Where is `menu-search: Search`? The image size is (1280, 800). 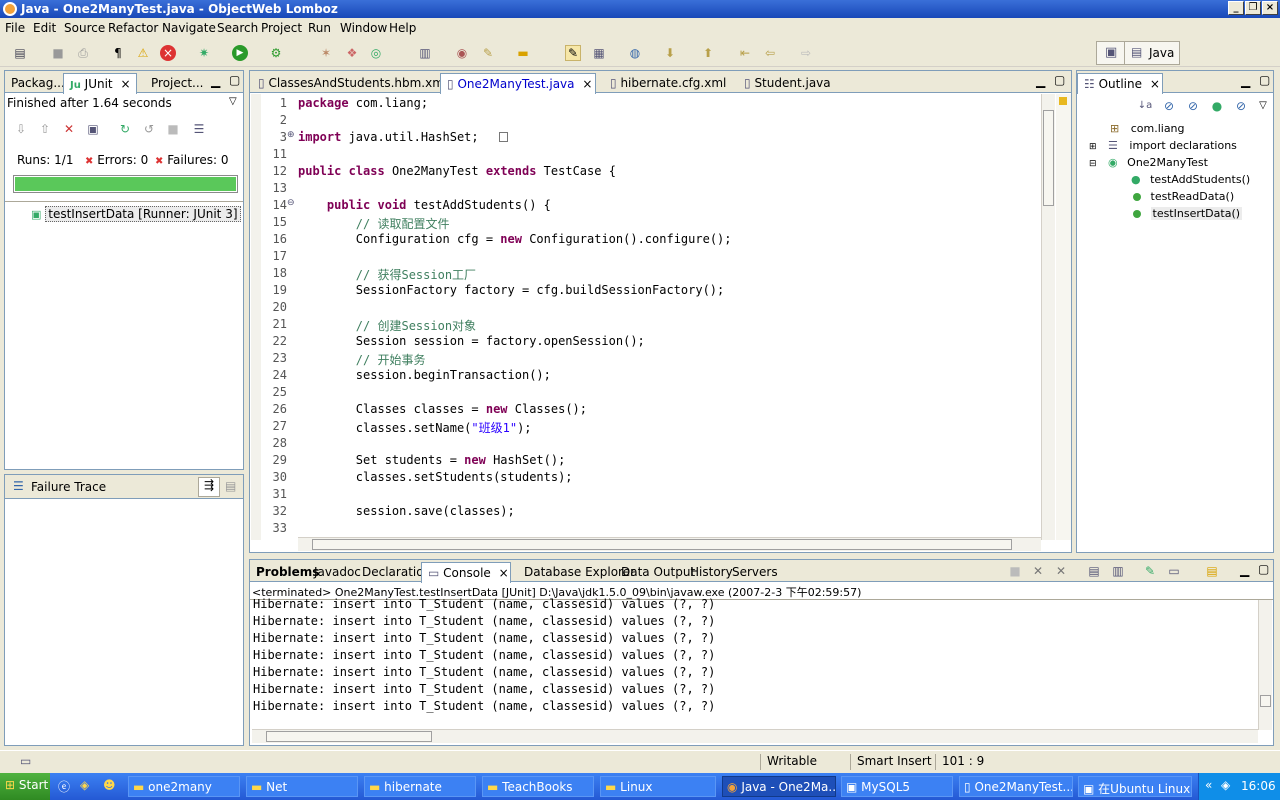
menu-search: Search is located at coordinates (237, 28).